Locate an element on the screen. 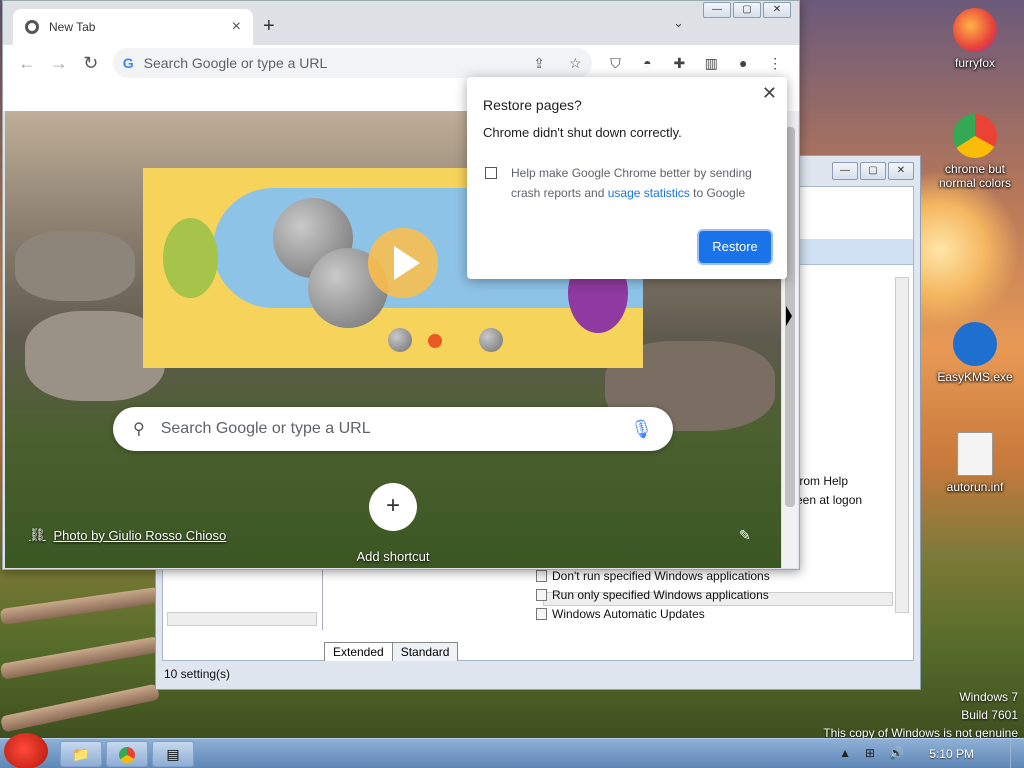 The height and width of the screenshot is (768, 1024). taskbar-policy-editor-button: ▤ is located at coordinates (173, 754).